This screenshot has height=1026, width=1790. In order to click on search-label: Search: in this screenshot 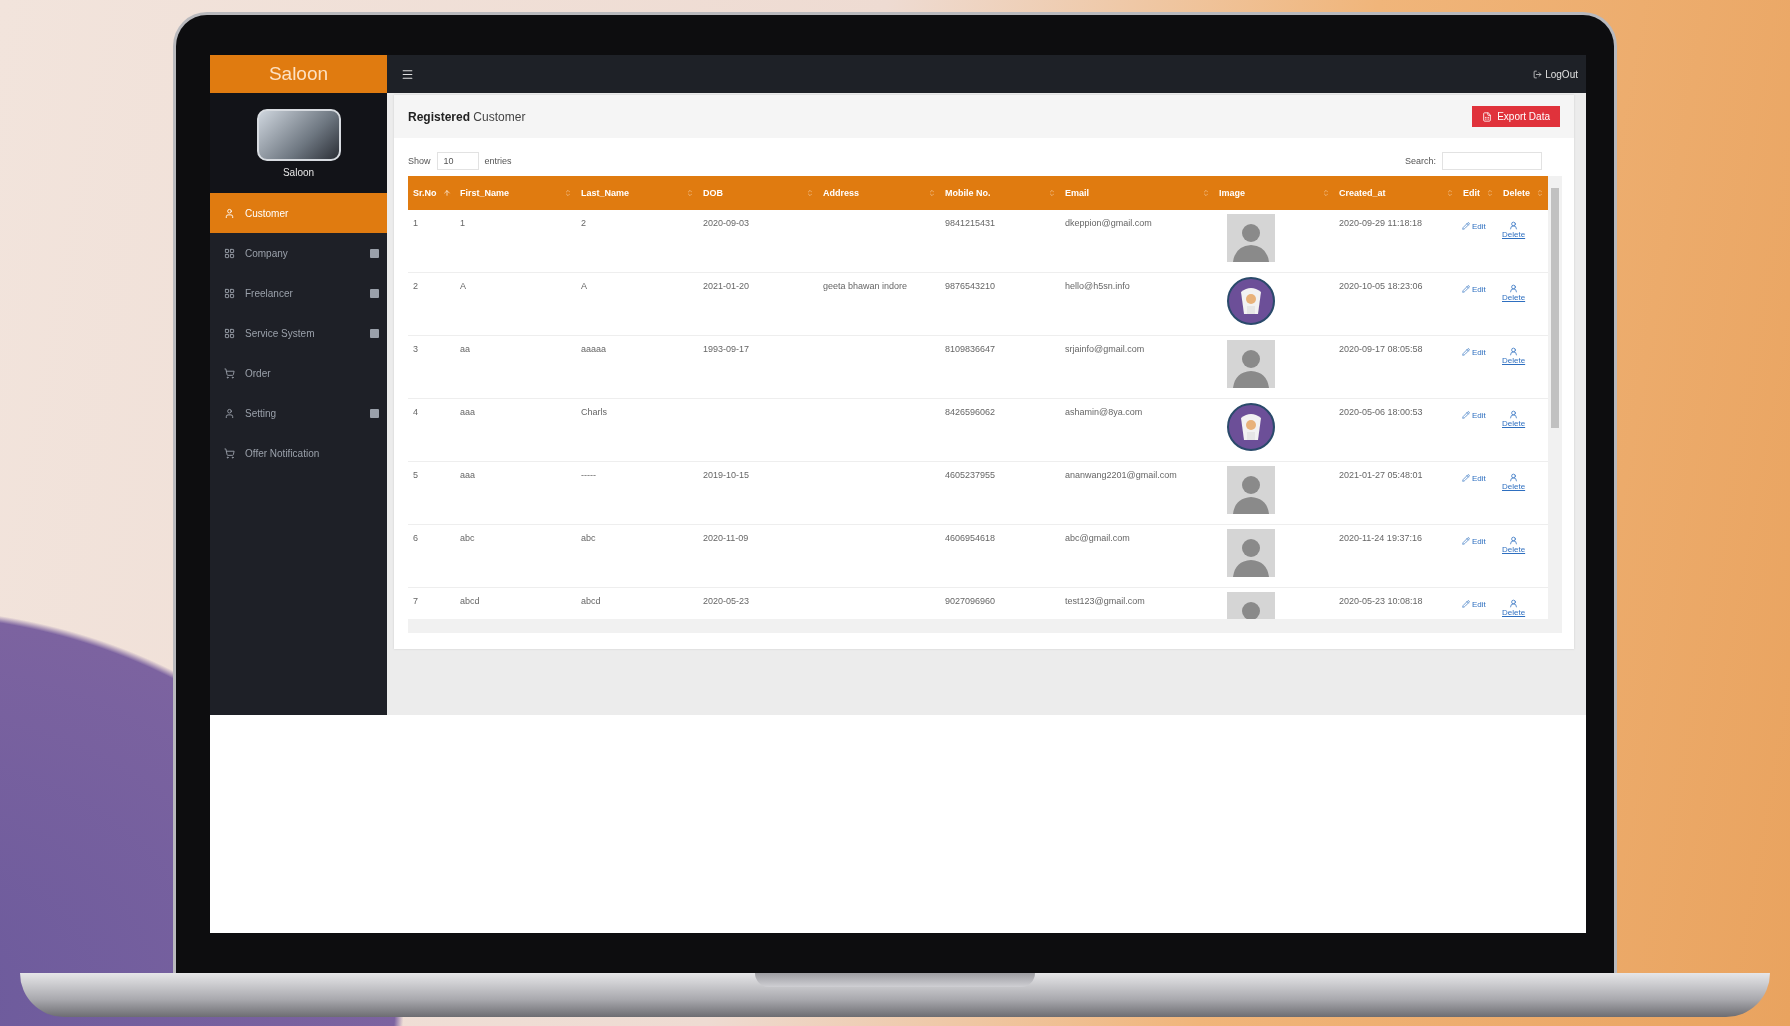, I will do `click(1420, 161)`.